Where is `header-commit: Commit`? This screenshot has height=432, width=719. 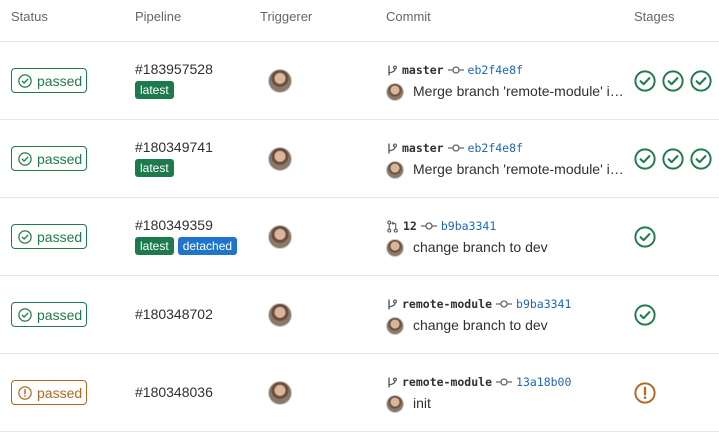
header-commit: Commit is located at coordinates (408, 16).